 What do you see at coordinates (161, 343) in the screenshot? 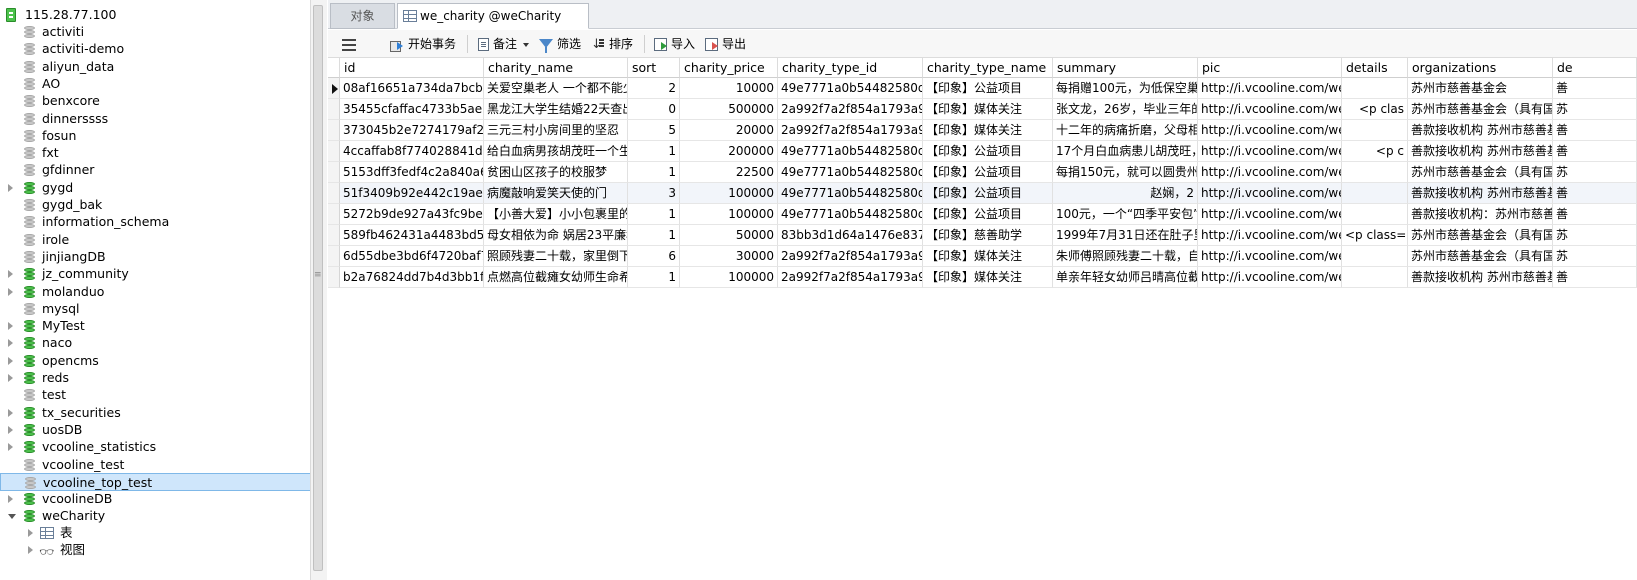
I see `tree-db-node: naco` at bounding box center [161, 343].